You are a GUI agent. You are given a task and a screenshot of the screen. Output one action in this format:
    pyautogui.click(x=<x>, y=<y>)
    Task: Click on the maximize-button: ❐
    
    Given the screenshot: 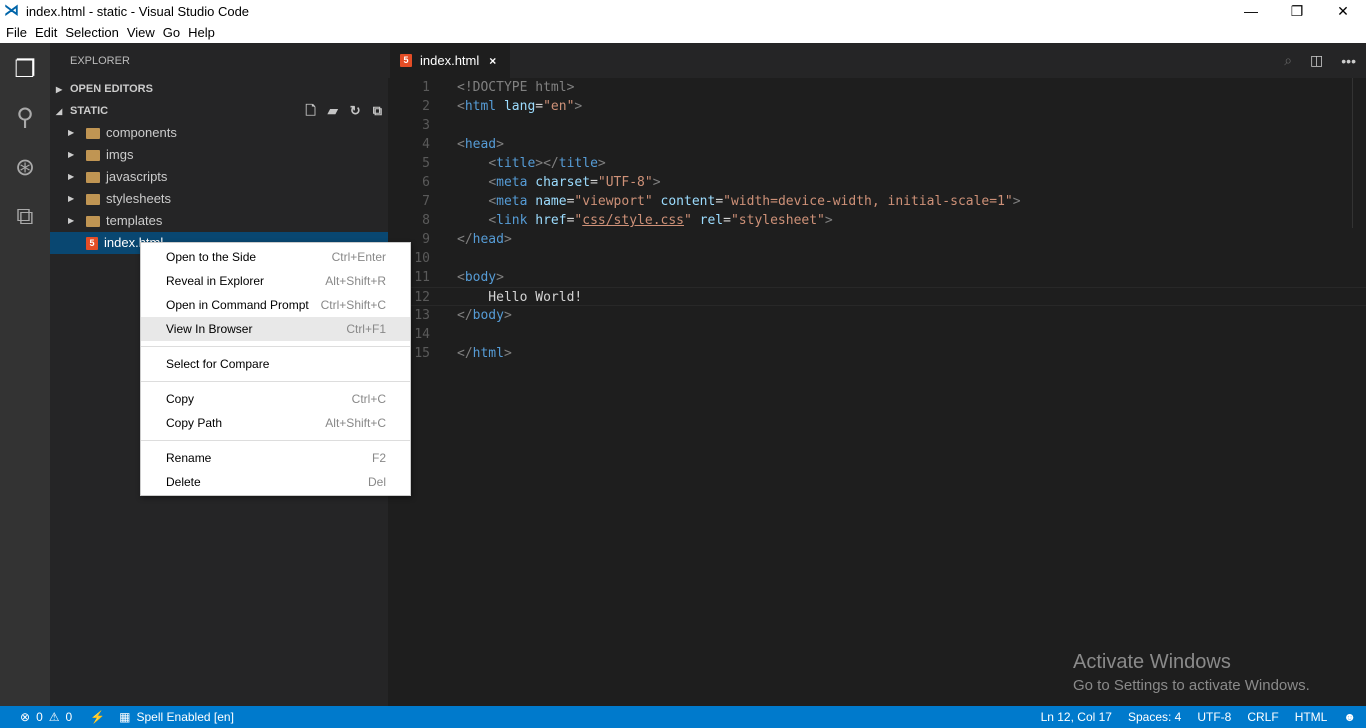 What is the action you would take?
    pyautogui.click(x=1297, y=11)
    